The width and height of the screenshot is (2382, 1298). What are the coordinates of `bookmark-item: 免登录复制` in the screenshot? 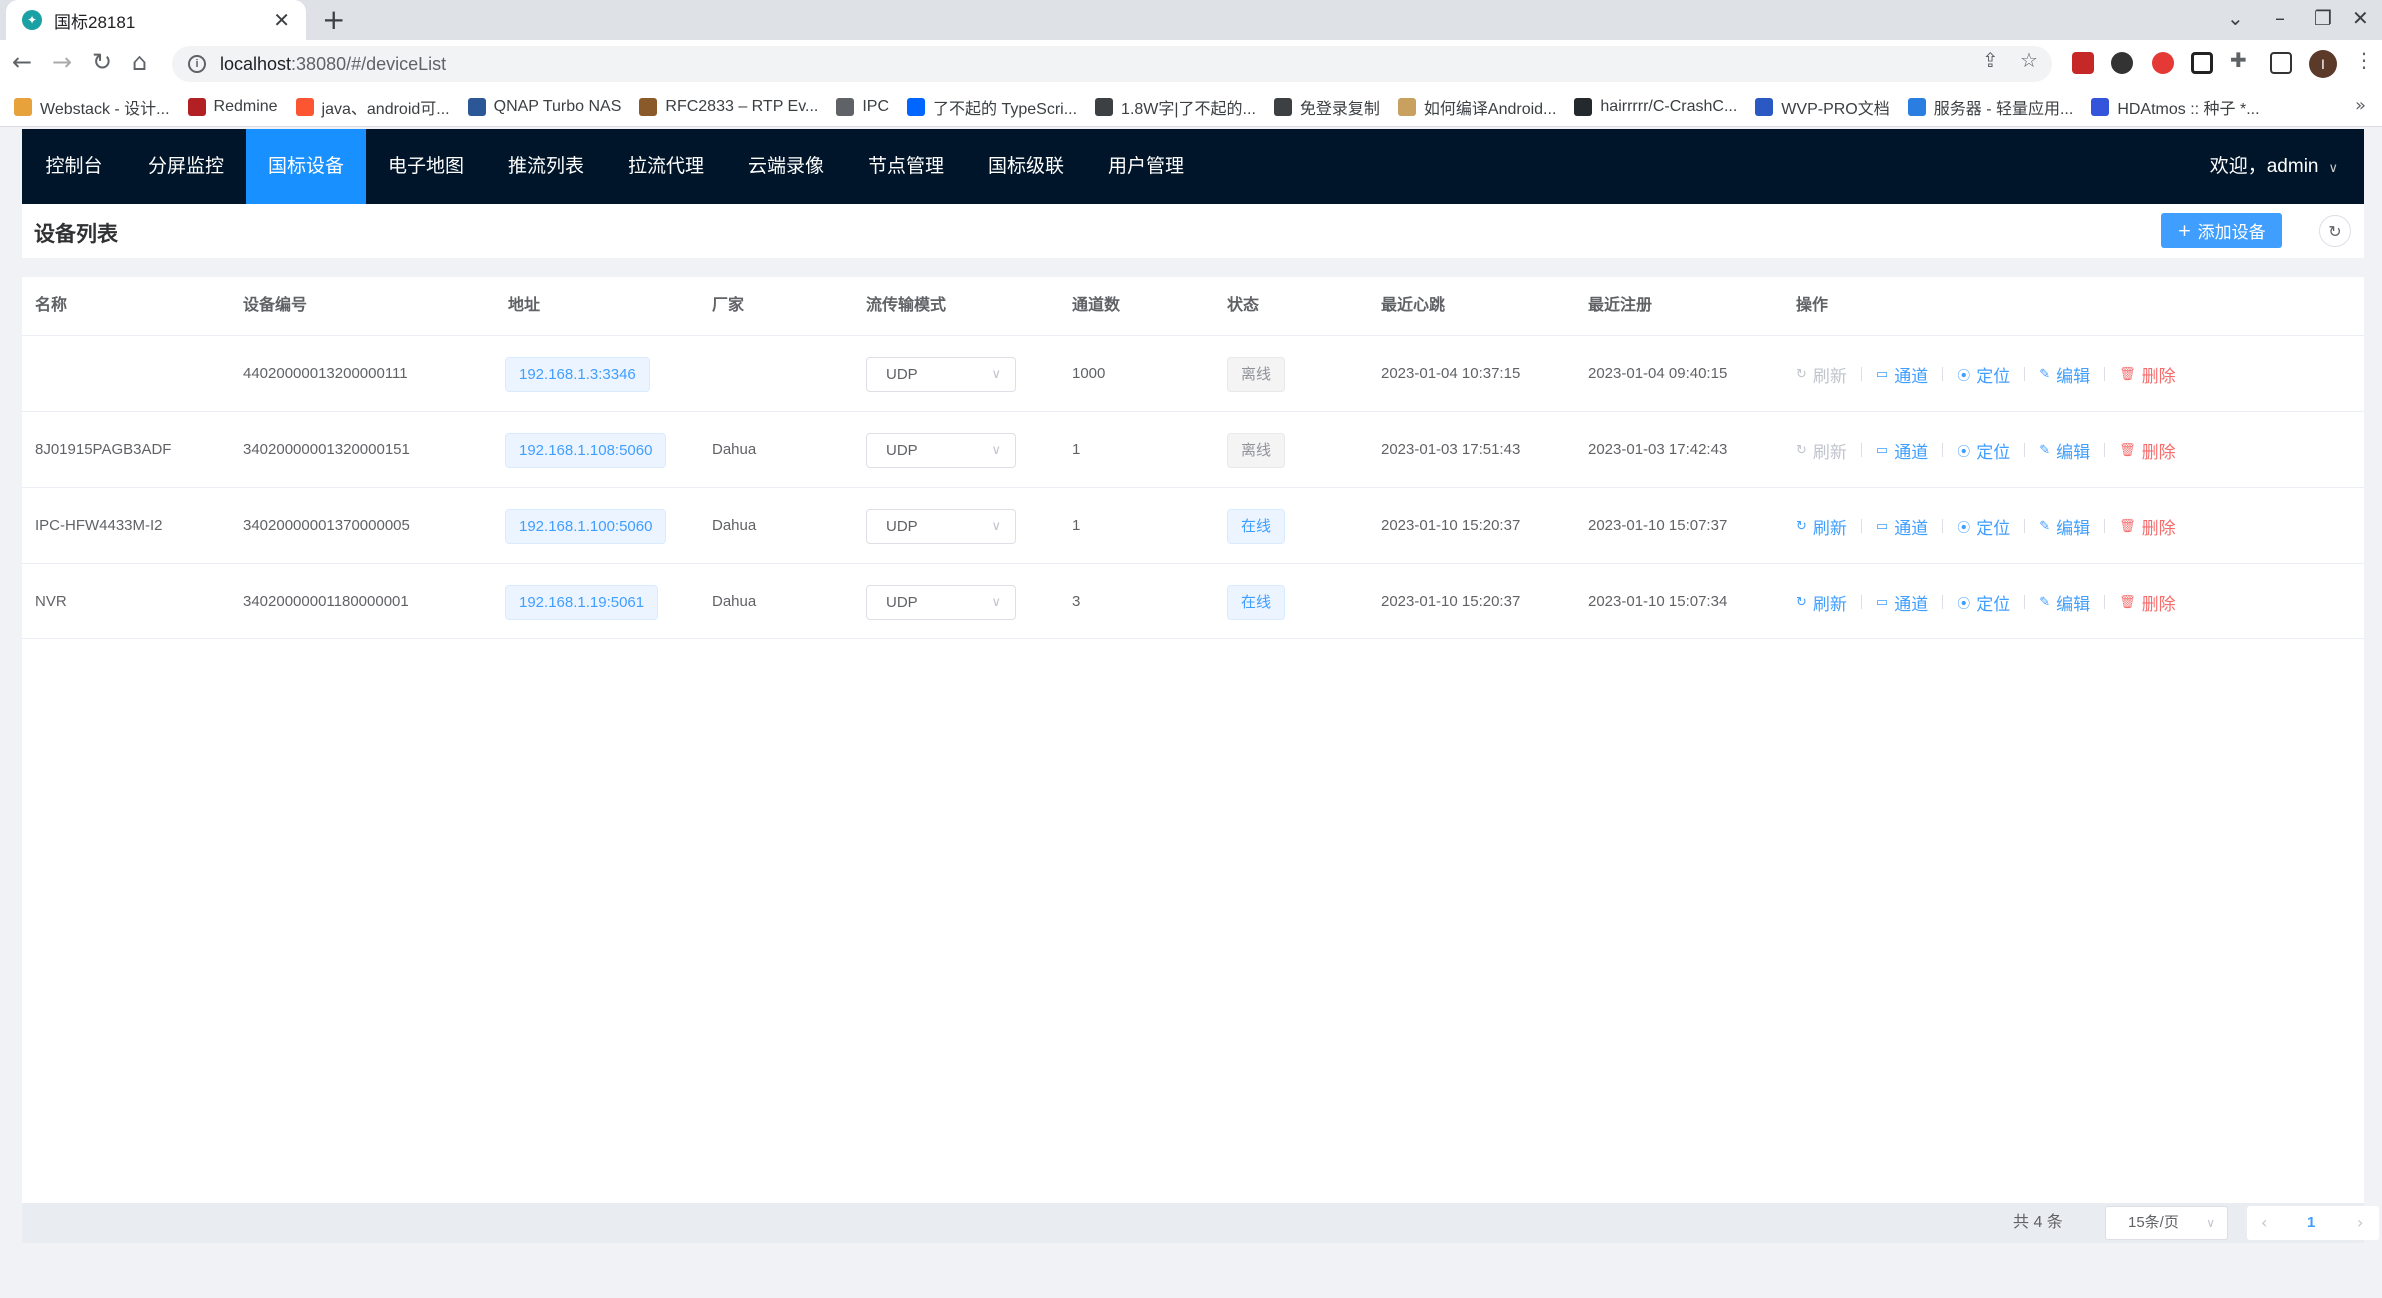 It's located at (1326, 107).